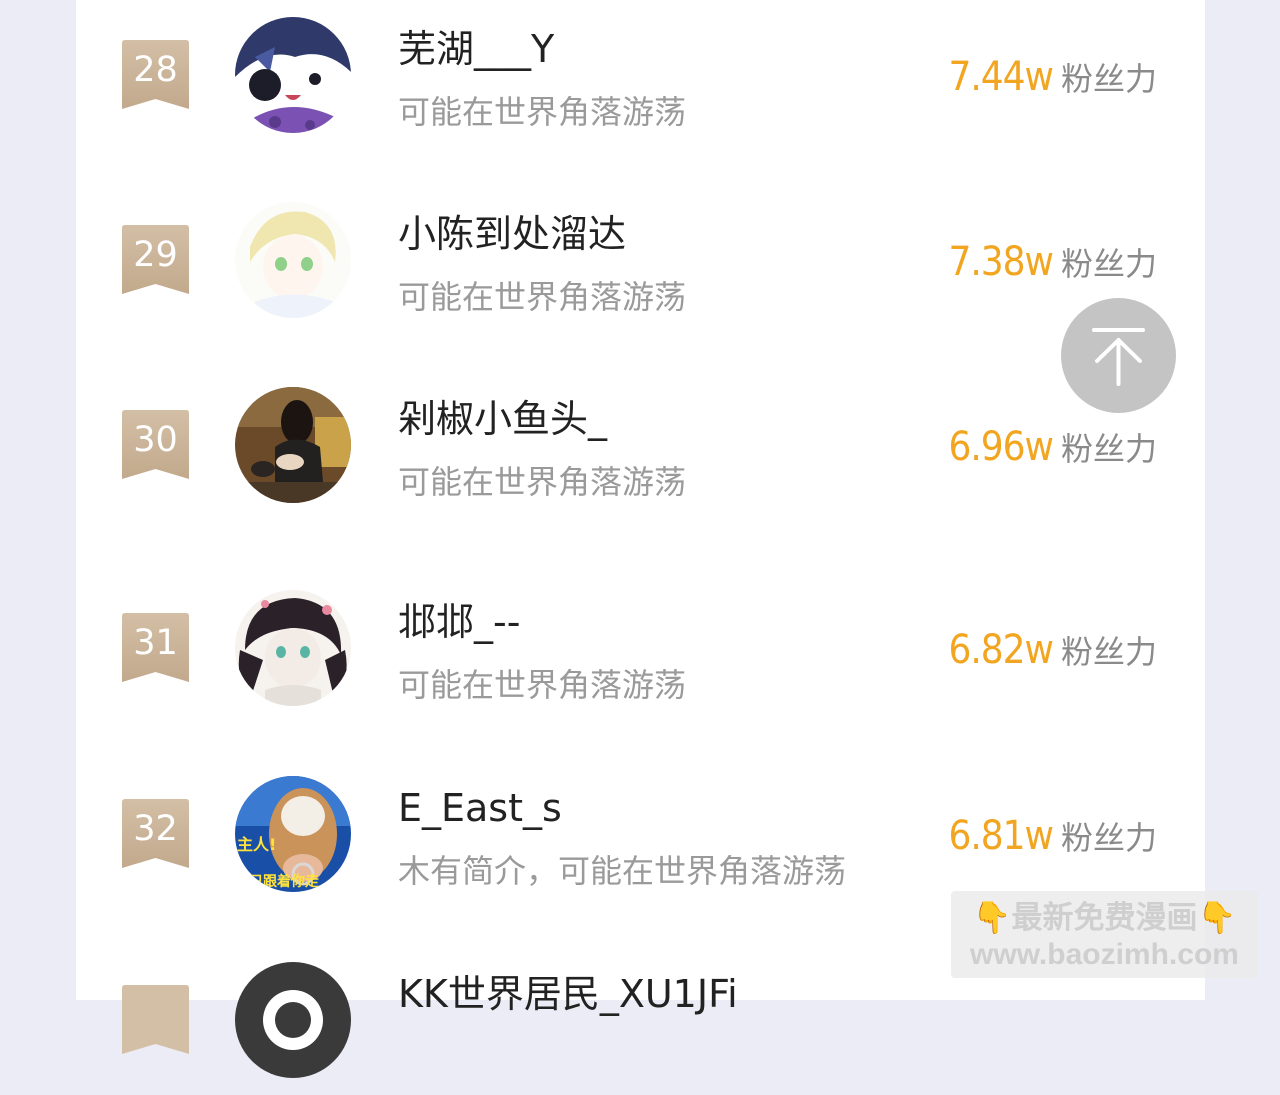 The height and width of the screenshot is (1095, 1280). I want to click on arrow-up-to-top-icon, so click(1118, 357).